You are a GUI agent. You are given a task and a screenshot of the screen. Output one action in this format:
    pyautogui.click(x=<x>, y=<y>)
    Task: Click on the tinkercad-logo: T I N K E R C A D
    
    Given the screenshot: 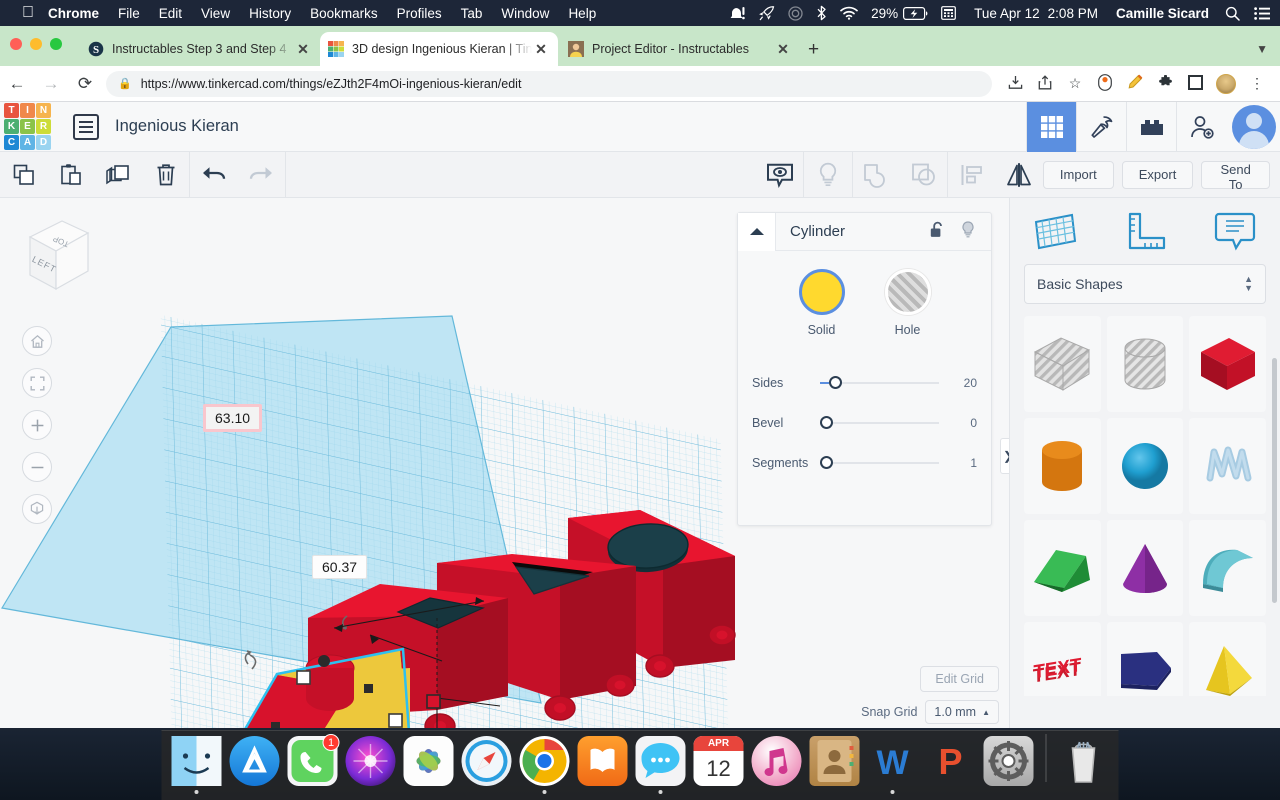 What is the action you would take?
    pyautogui.click(x=27, y=126)
    